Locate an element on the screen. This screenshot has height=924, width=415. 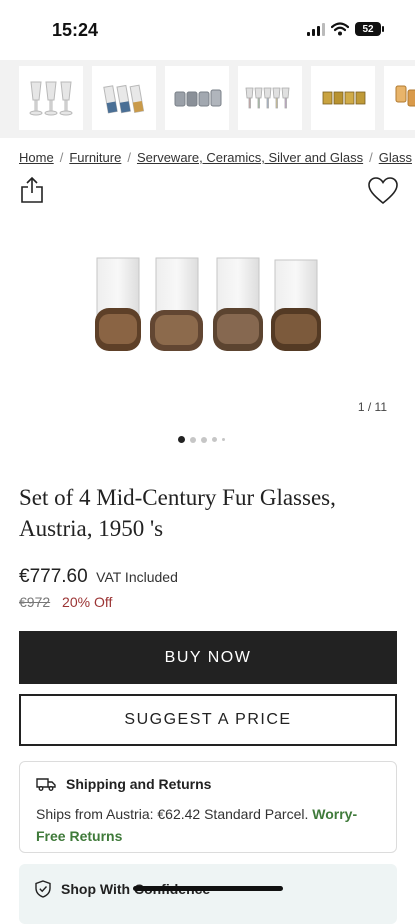
shipping-title: Shipping and Returns is located at coordinates (139, 784).